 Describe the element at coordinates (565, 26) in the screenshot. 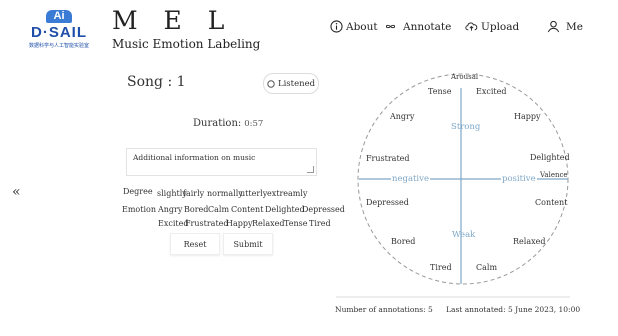

I see `nav-me: Me` at that location.